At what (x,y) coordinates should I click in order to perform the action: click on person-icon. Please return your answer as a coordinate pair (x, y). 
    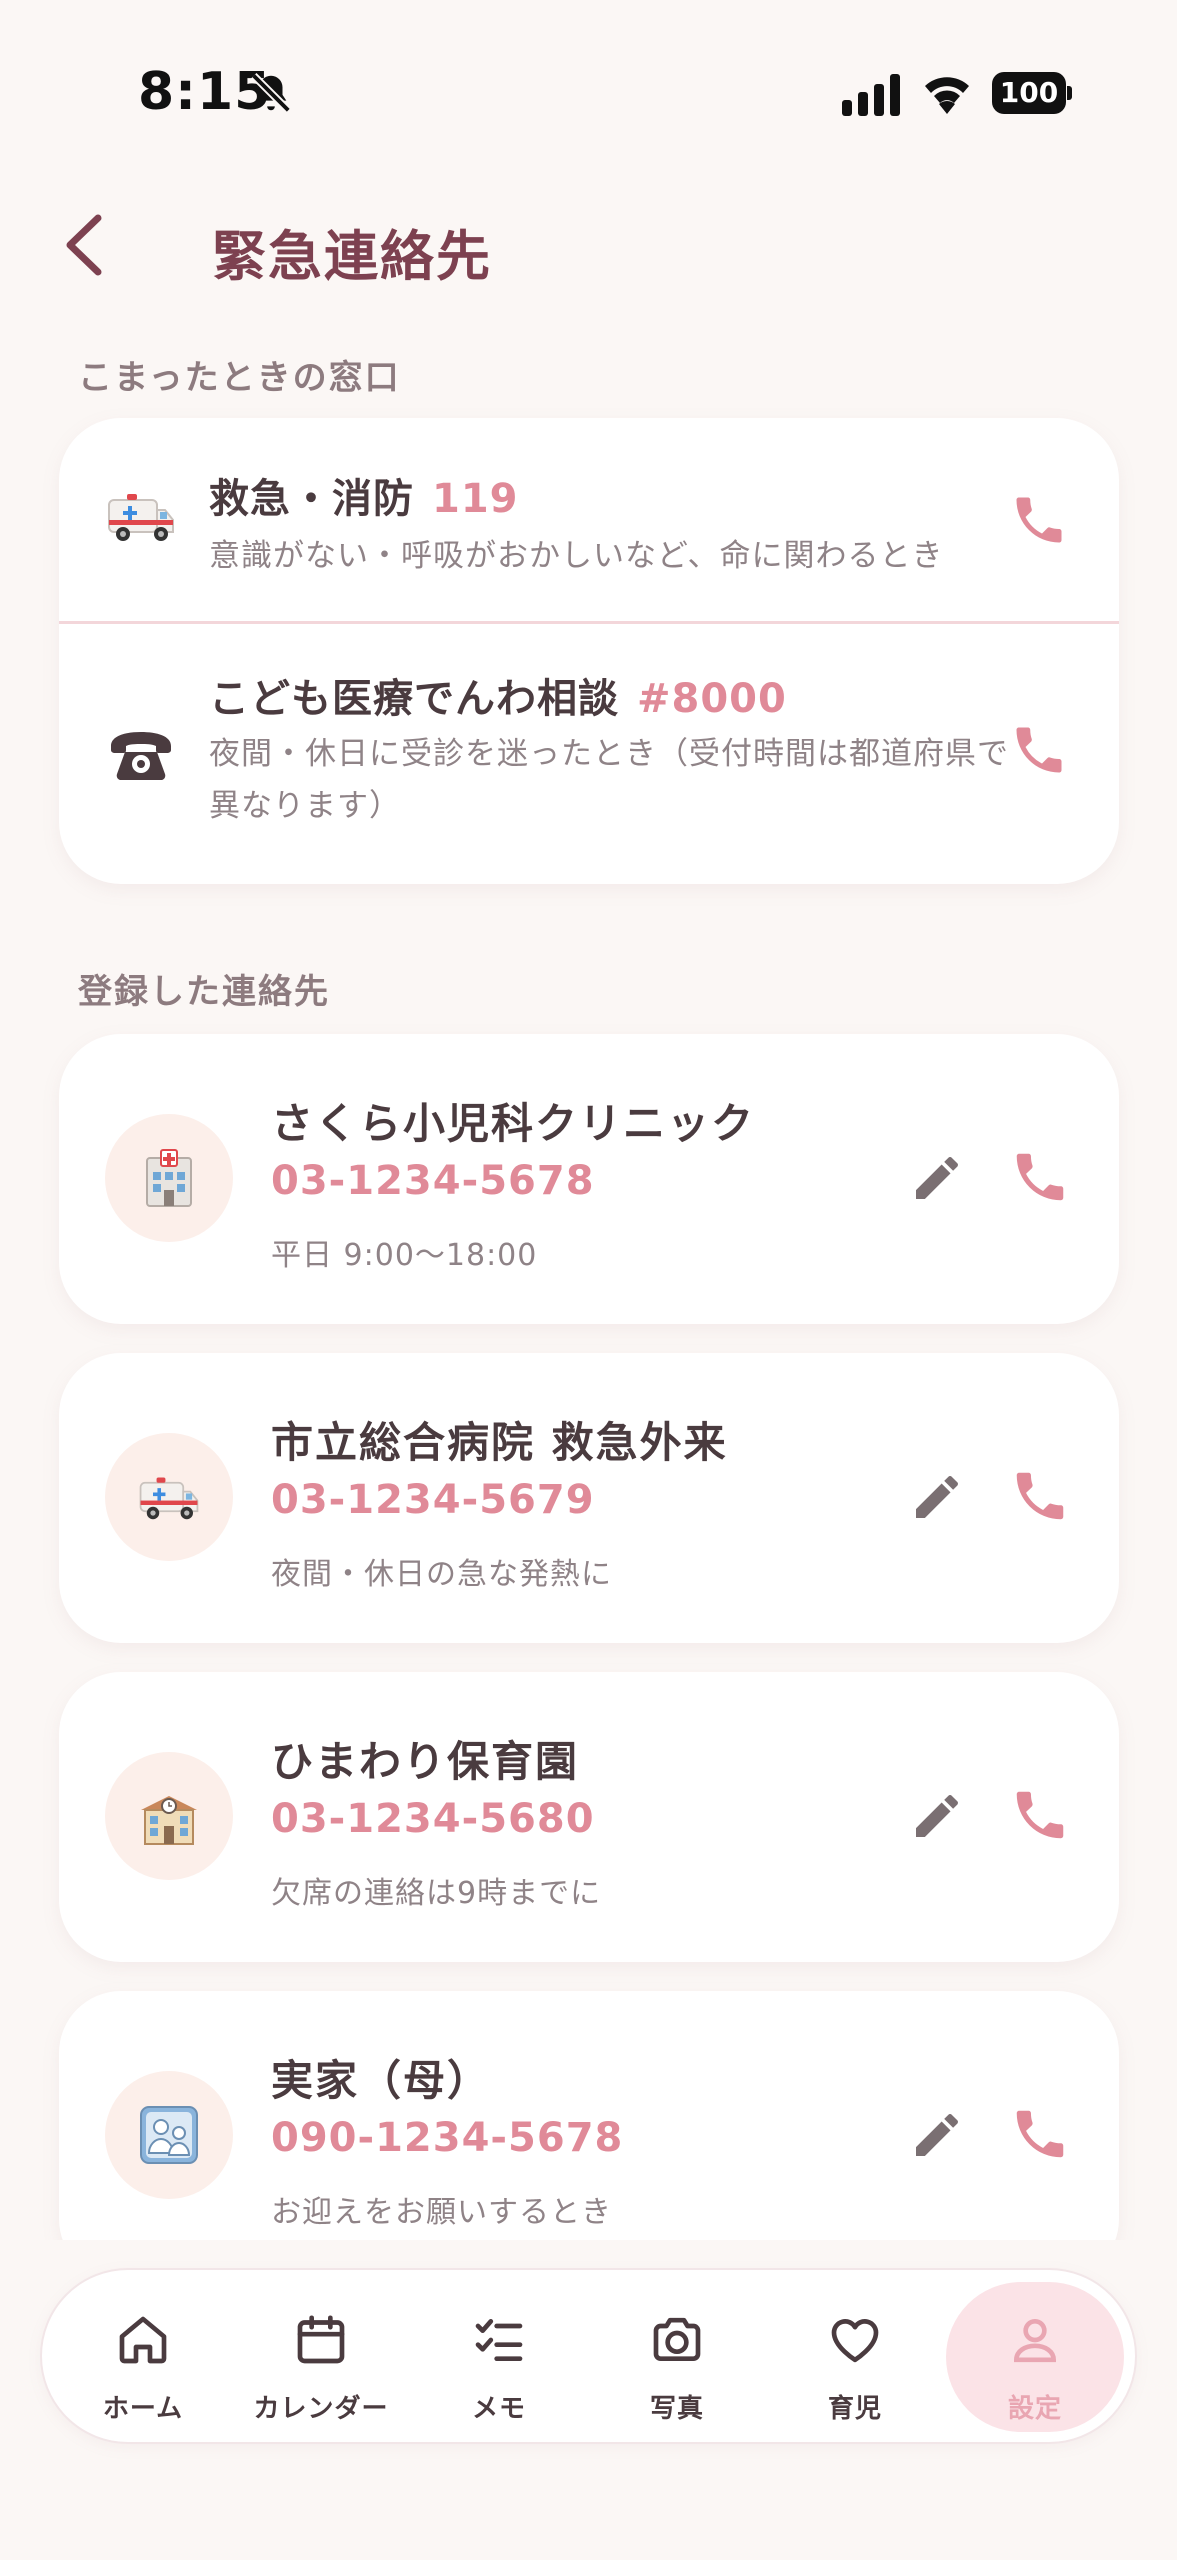
    Looking at the image, I should click on (1035, 2341).